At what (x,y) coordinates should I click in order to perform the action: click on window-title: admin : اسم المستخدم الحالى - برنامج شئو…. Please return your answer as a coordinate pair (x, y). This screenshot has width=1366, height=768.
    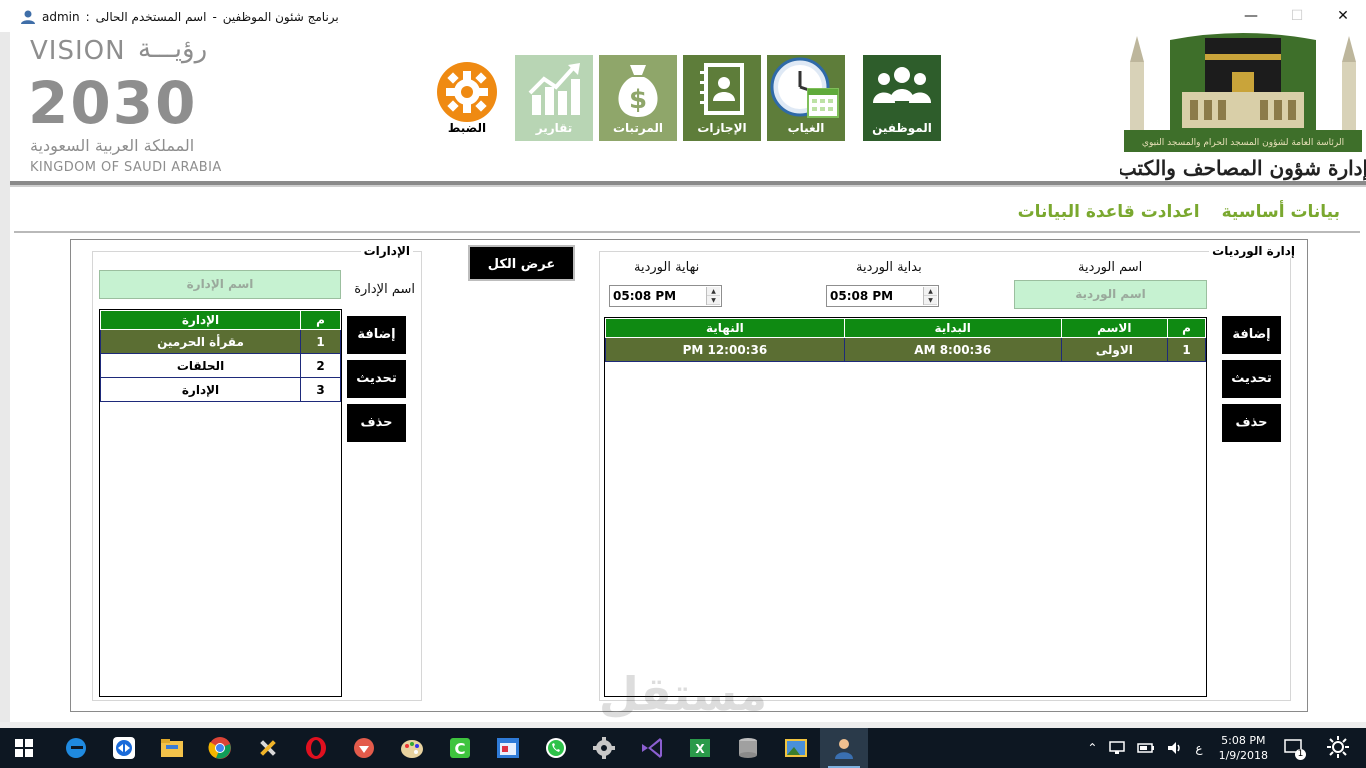
    Looking at the image, I should click on (182, 17).